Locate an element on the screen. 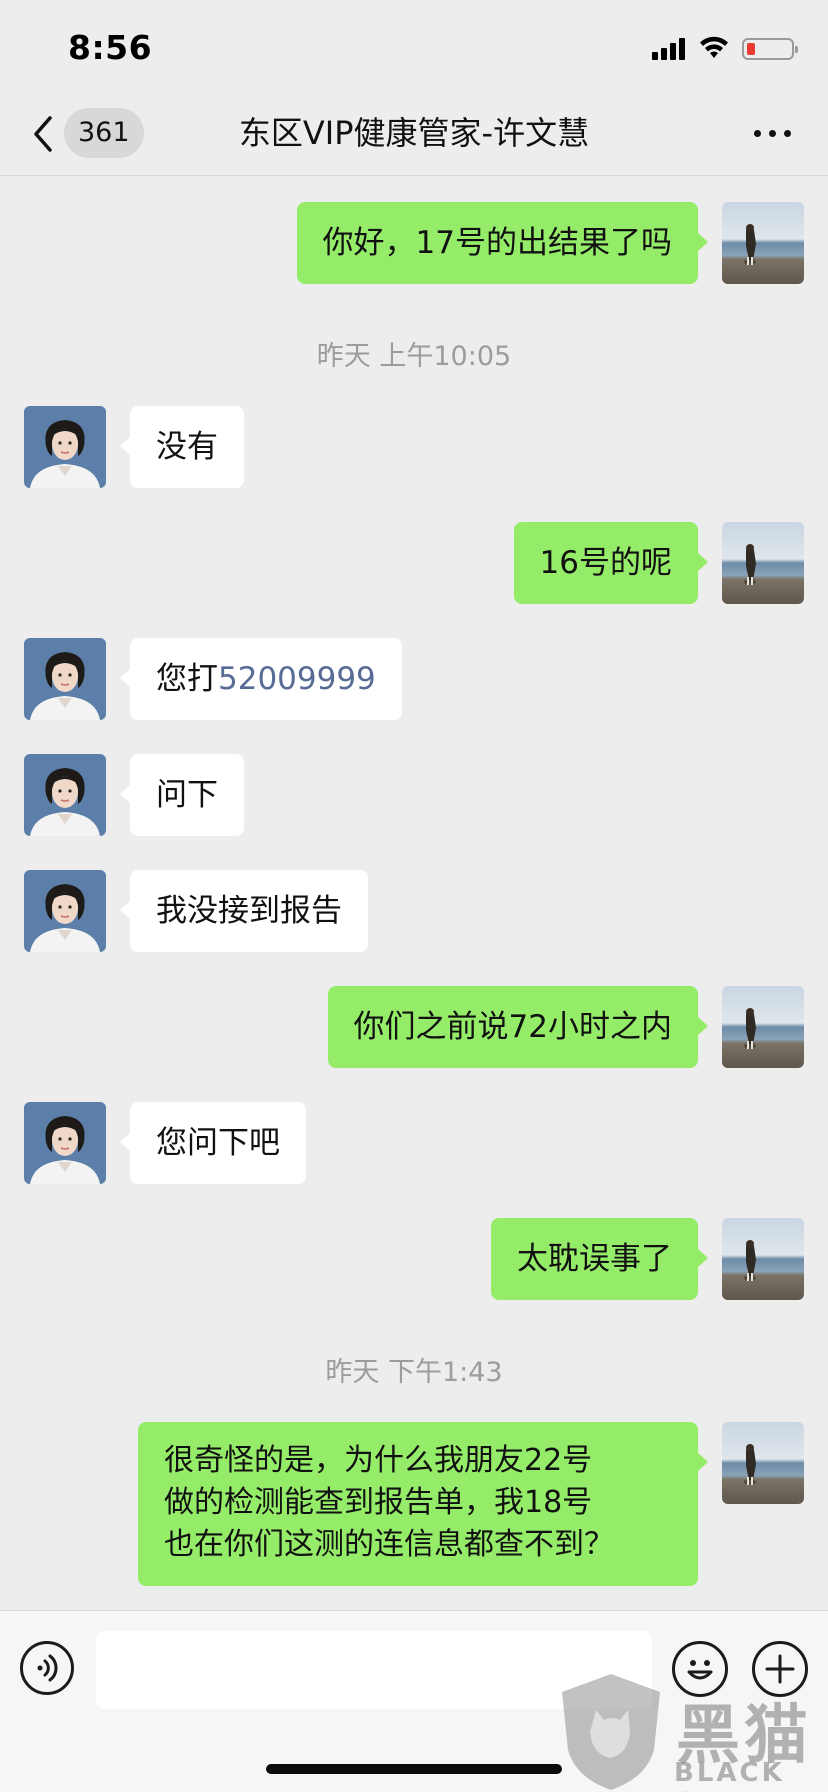 This screenshot has height=1792, width=828. watermark-en: BLACK CAT is located at coordinates (729, 1775).